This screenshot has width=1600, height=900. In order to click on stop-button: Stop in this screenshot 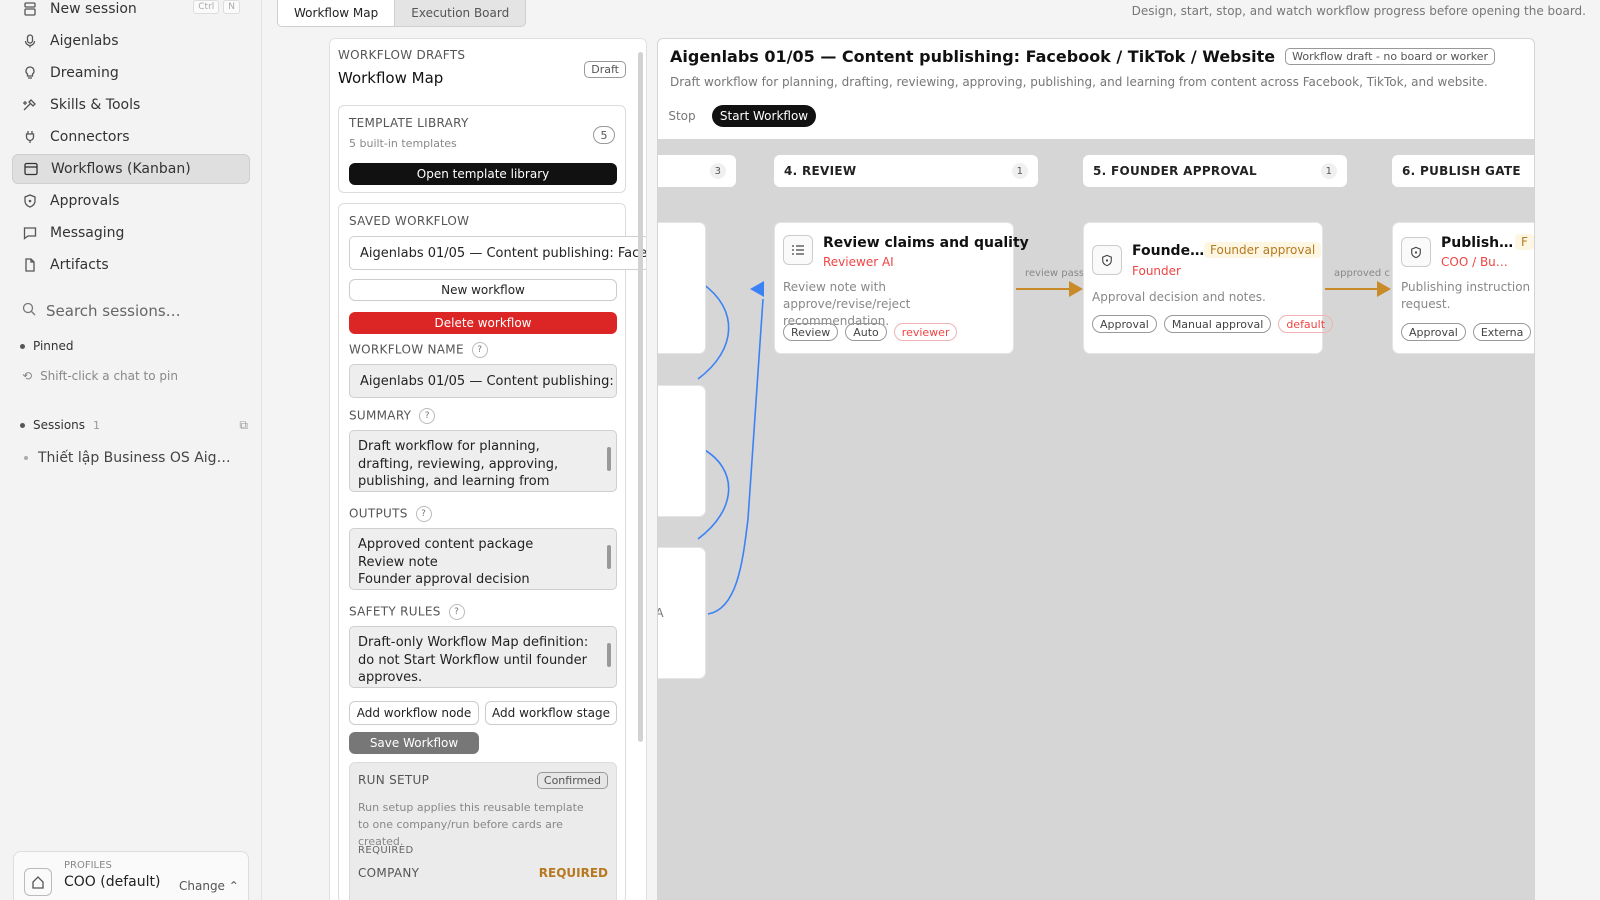, I will do `click(682, 116)`.